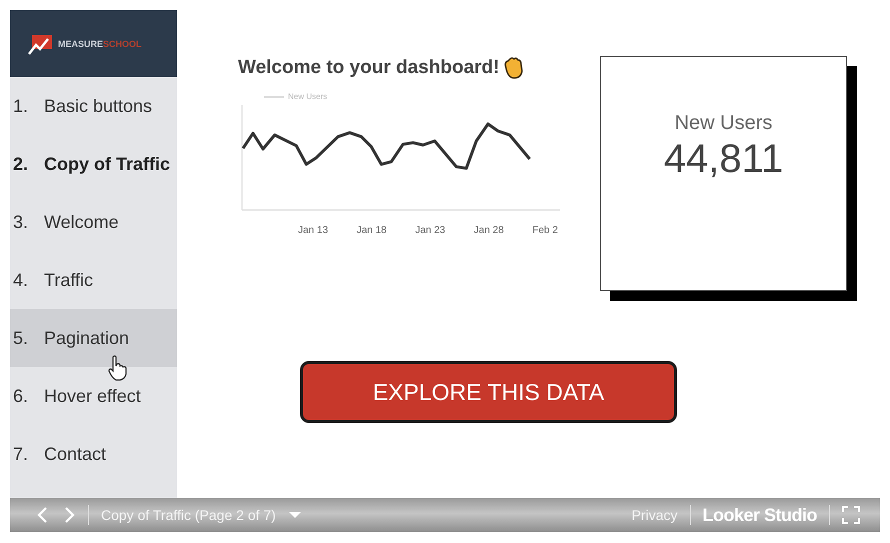  Describe the element at coordinates (759, 515) in the screenshot. I see `brand-name: Looker Studio` at that location.